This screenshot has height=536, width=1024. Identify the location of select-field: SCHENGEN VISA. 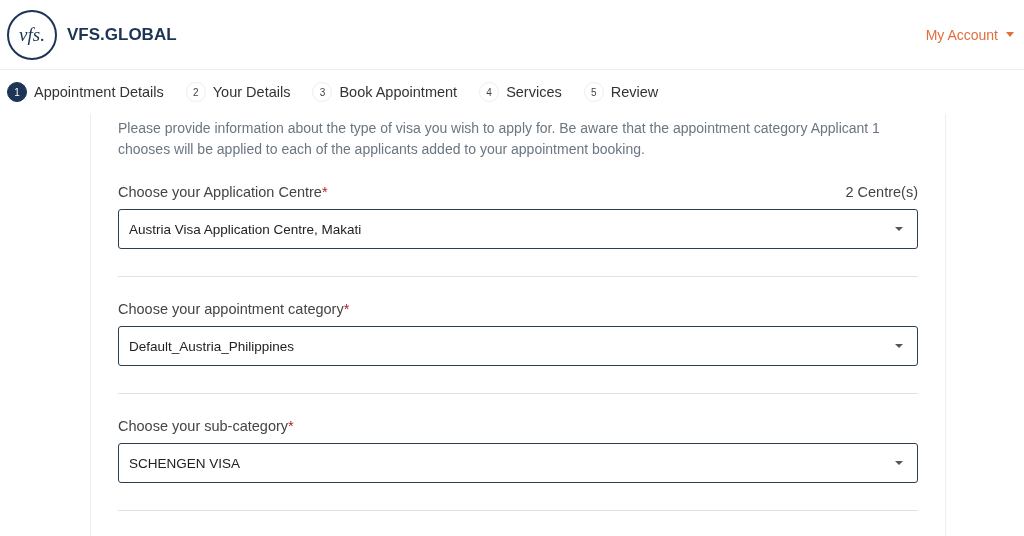
(518, 463).